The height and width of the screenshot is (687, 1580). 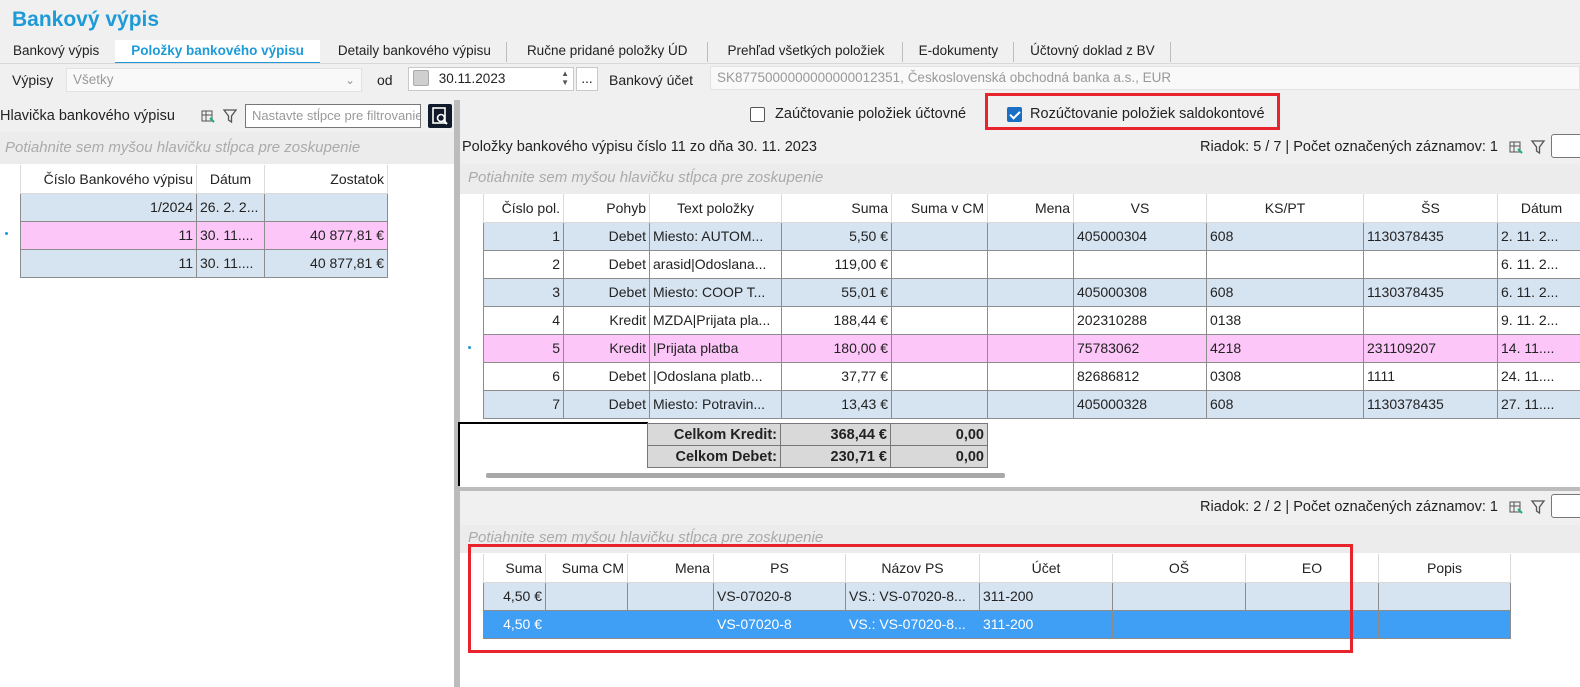 I want to click on col-popis: Popis, so click(x=1444, y=568).